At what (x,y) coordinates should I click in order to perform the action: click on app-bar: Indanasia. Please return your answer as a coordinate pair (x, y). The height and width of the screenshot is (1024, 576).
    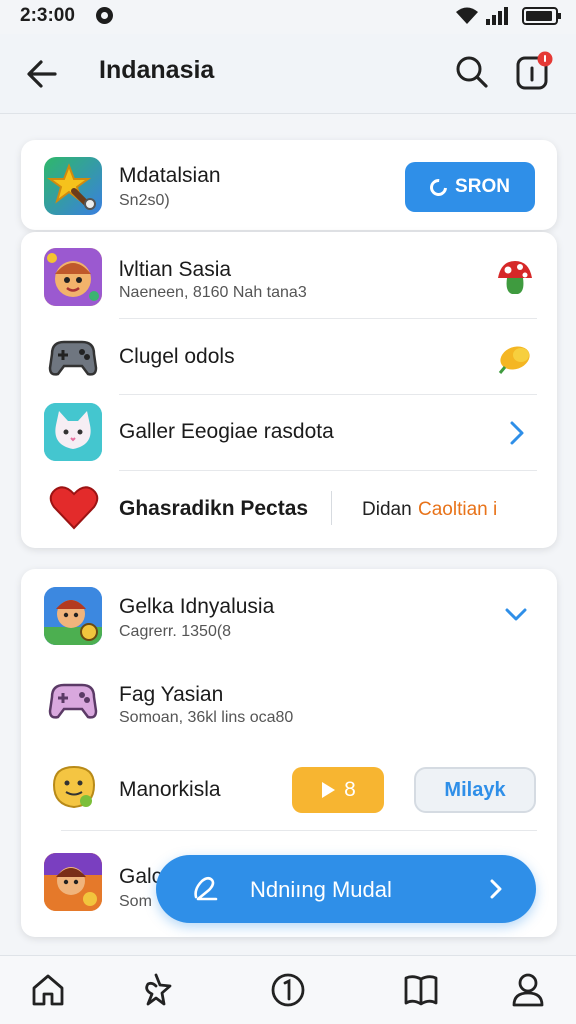
    Looking at the image, I should click on (288, 74).